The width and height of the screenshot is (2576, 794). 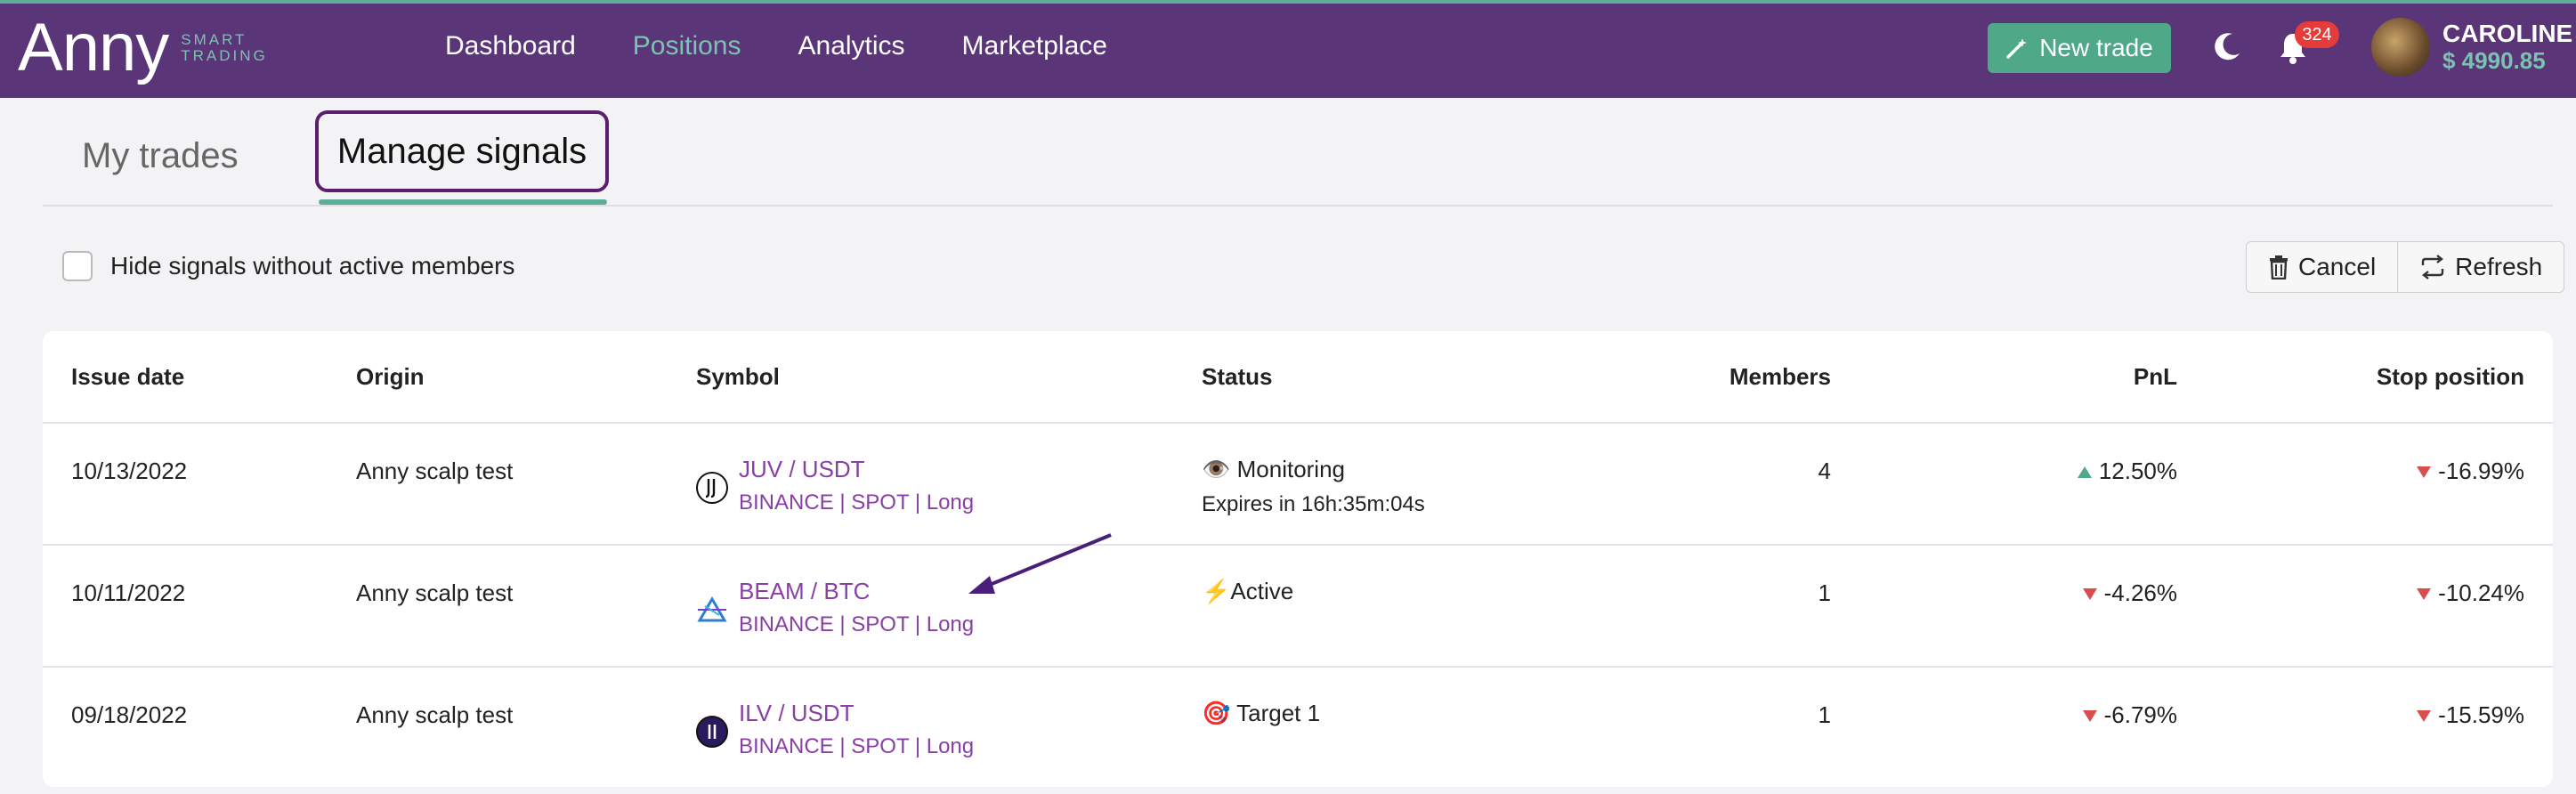 I want to click on header-issue-date: Issue date, so click(x=127, y=377).